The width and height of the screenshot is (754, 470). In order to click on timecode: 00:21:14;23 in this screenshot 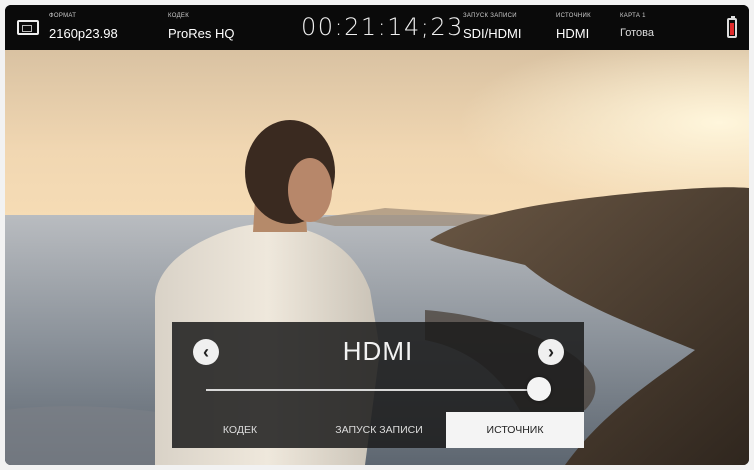, I will do `click(382, 27)`.